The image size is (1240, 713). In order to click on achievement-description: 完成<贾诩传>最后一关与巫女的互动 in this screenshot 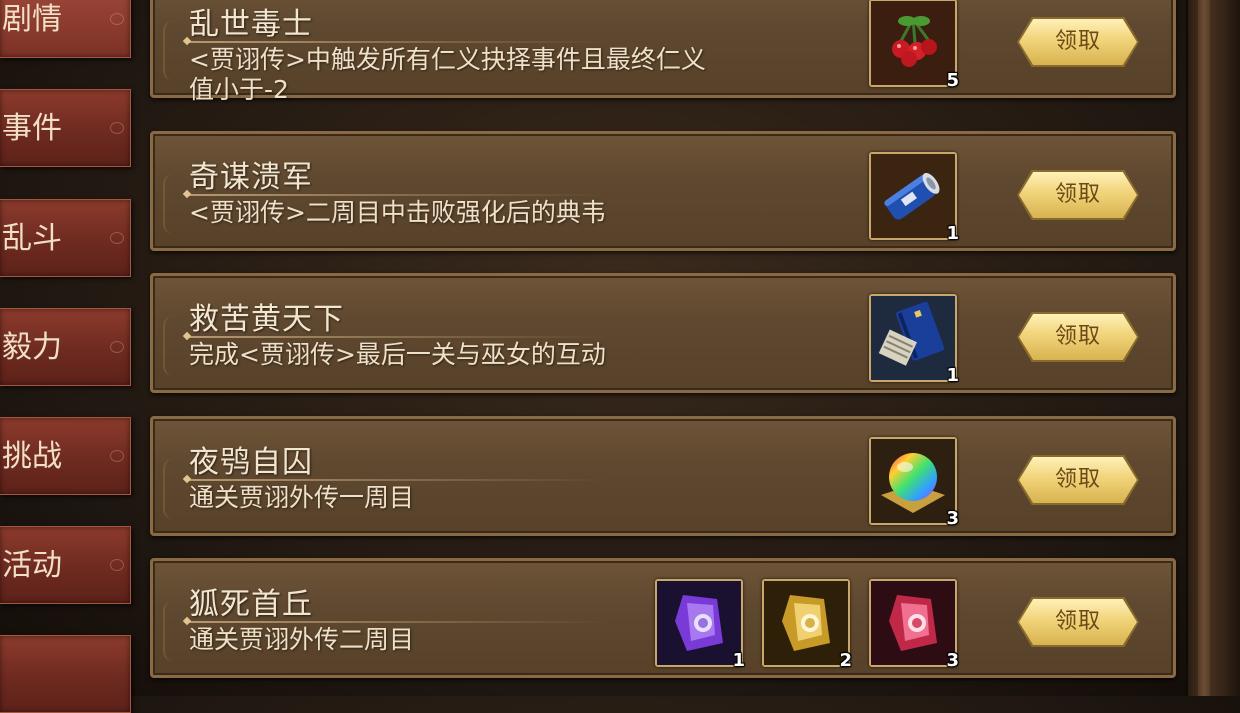, I will do `click(397, 354)`.